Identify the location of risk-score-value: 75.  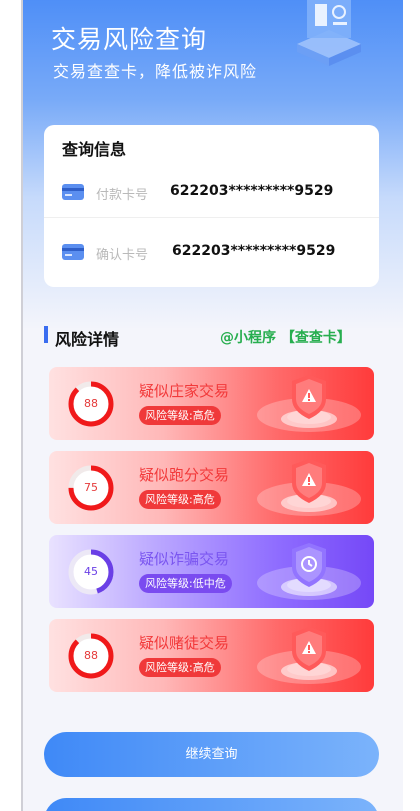
(91, 487).